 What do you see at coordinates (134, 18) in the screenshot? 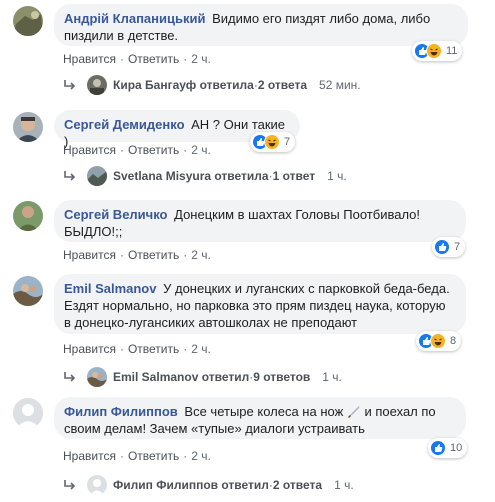
I see `comment-author: Андрій Клапаницький` at bounding box center [134, 18].